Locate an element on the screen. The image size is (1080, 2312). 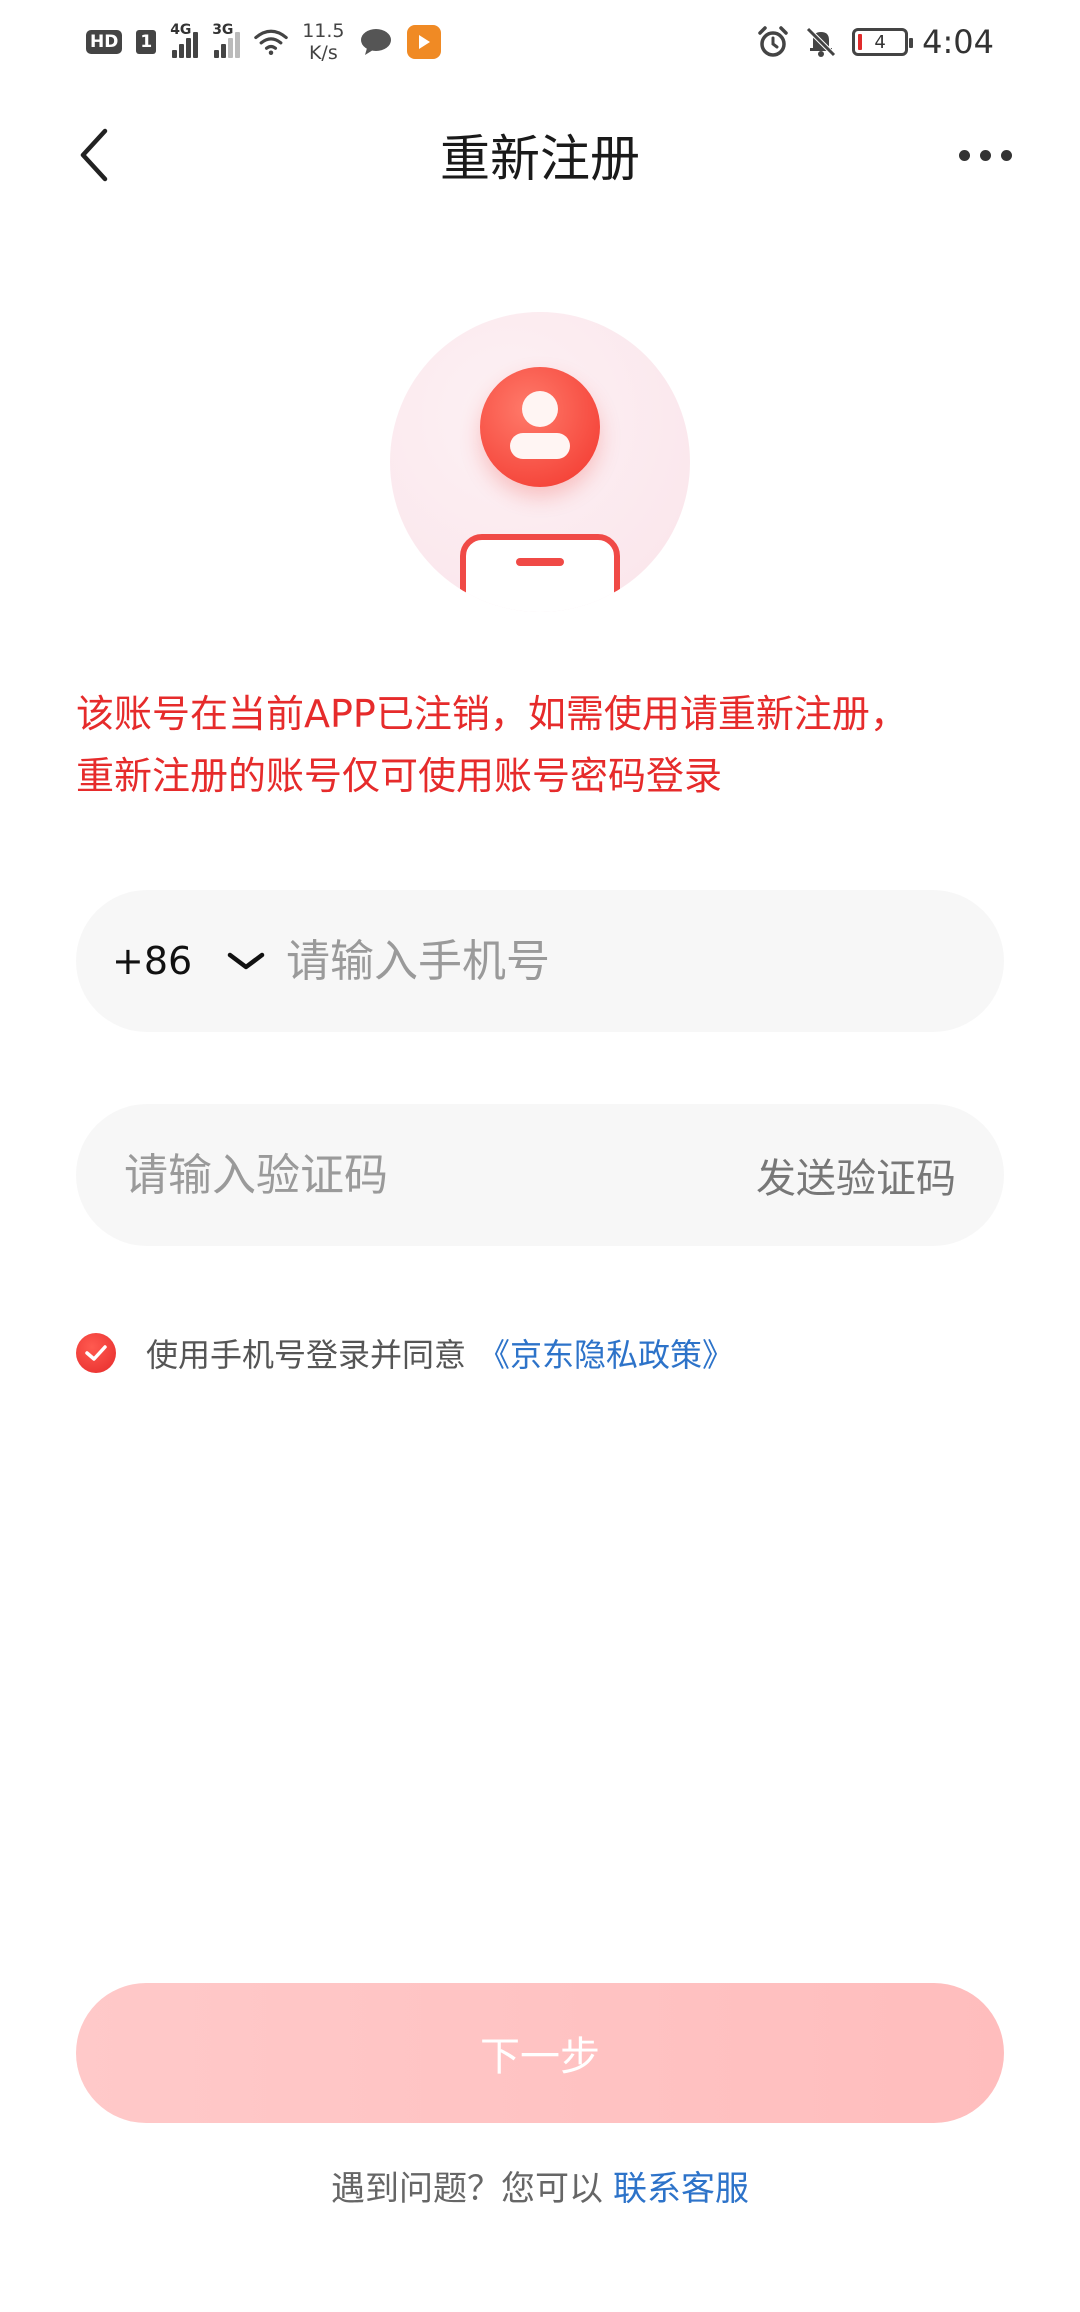
verification-code-field: 发送验证码 is located at coordinates (540, 1175).